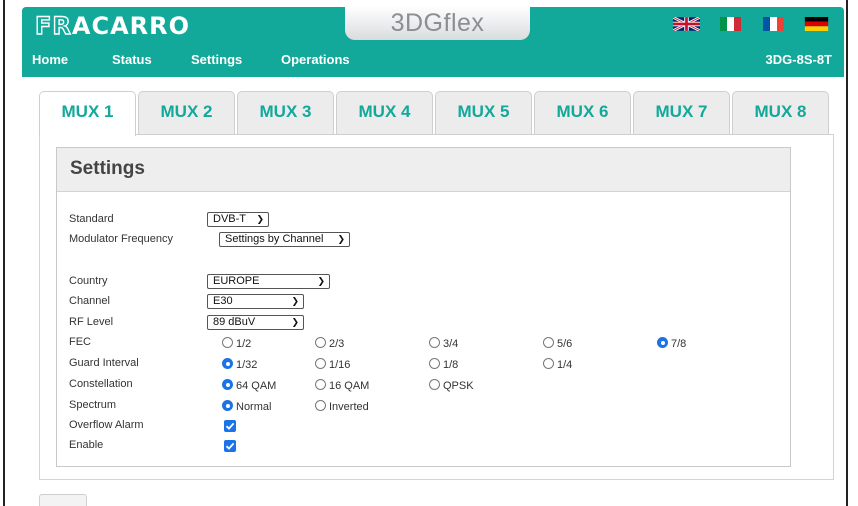 The height and width of the screenshot is (506, 858). I want to click on tab-mux-3: MUX 3, so click(285, 113).